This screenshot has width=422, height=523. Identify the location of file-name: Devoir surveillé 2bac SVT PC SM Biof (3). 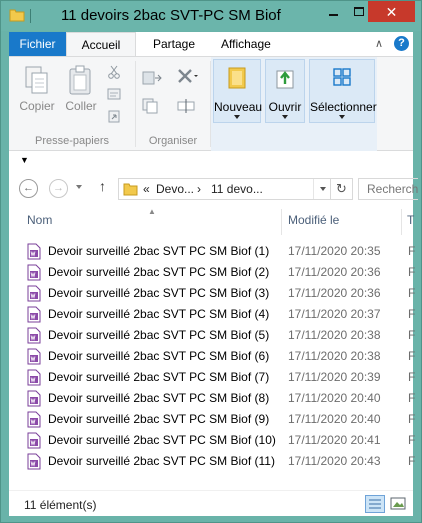
(158, 293).